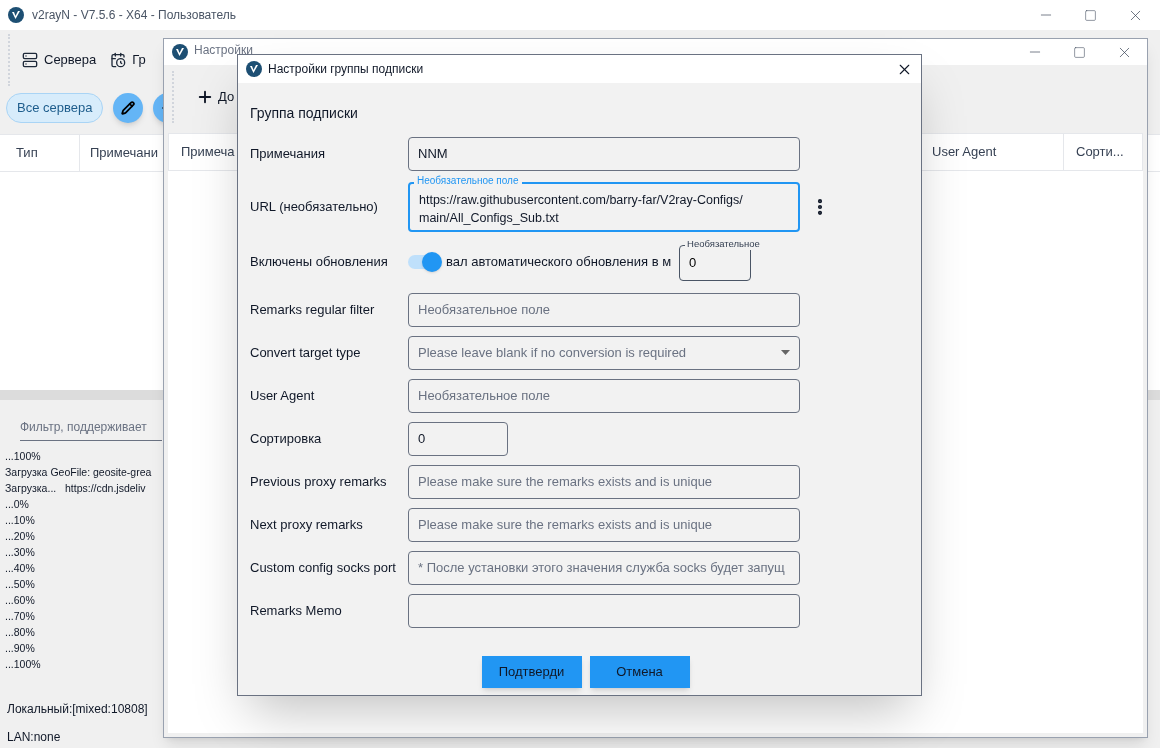 The height and width of the screenshot is (748, 1160). I want to click on log-line: ...80%, so click(20, 632).